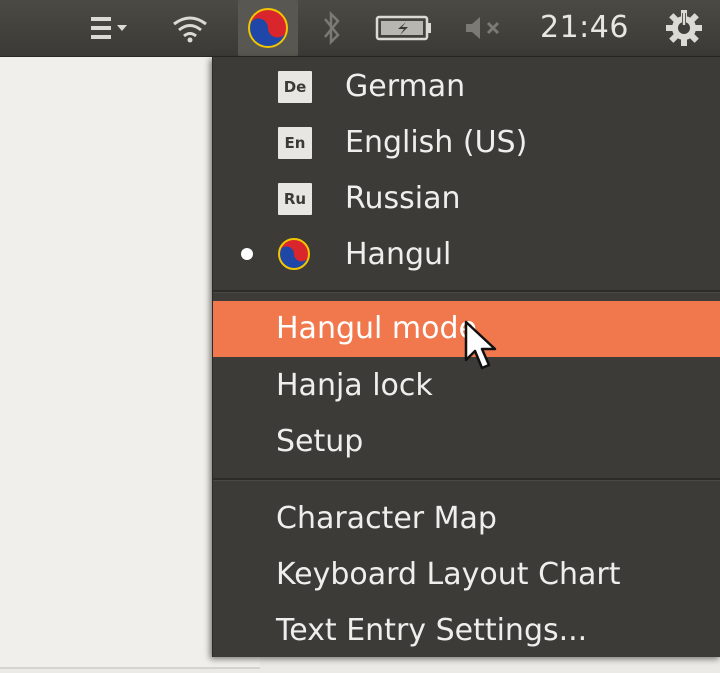 The width and height of the screenshot is (720, 673). I want to click on menu-item-russian: Ru Russian, so click(466, 199).